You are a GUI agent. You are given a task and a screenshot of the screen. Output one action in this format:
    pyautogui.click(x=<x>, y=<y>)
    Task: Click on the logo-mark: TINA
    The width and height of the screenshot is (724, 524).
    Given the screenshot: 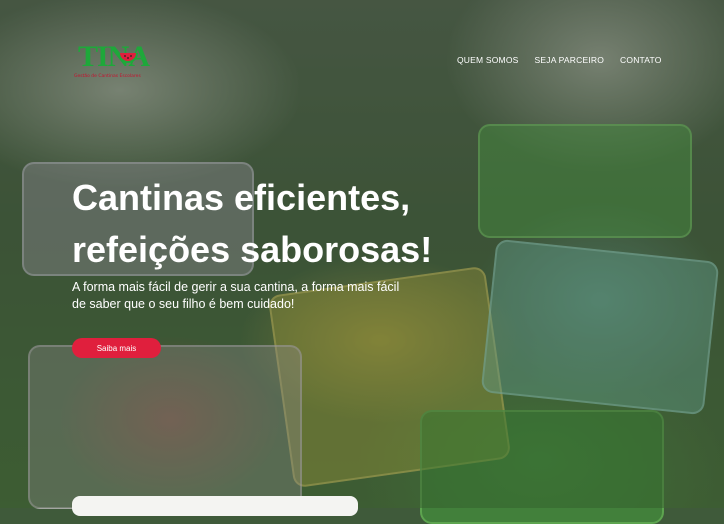 What is the action you would take?
    pyautogui.click(x=114, y=56)
    